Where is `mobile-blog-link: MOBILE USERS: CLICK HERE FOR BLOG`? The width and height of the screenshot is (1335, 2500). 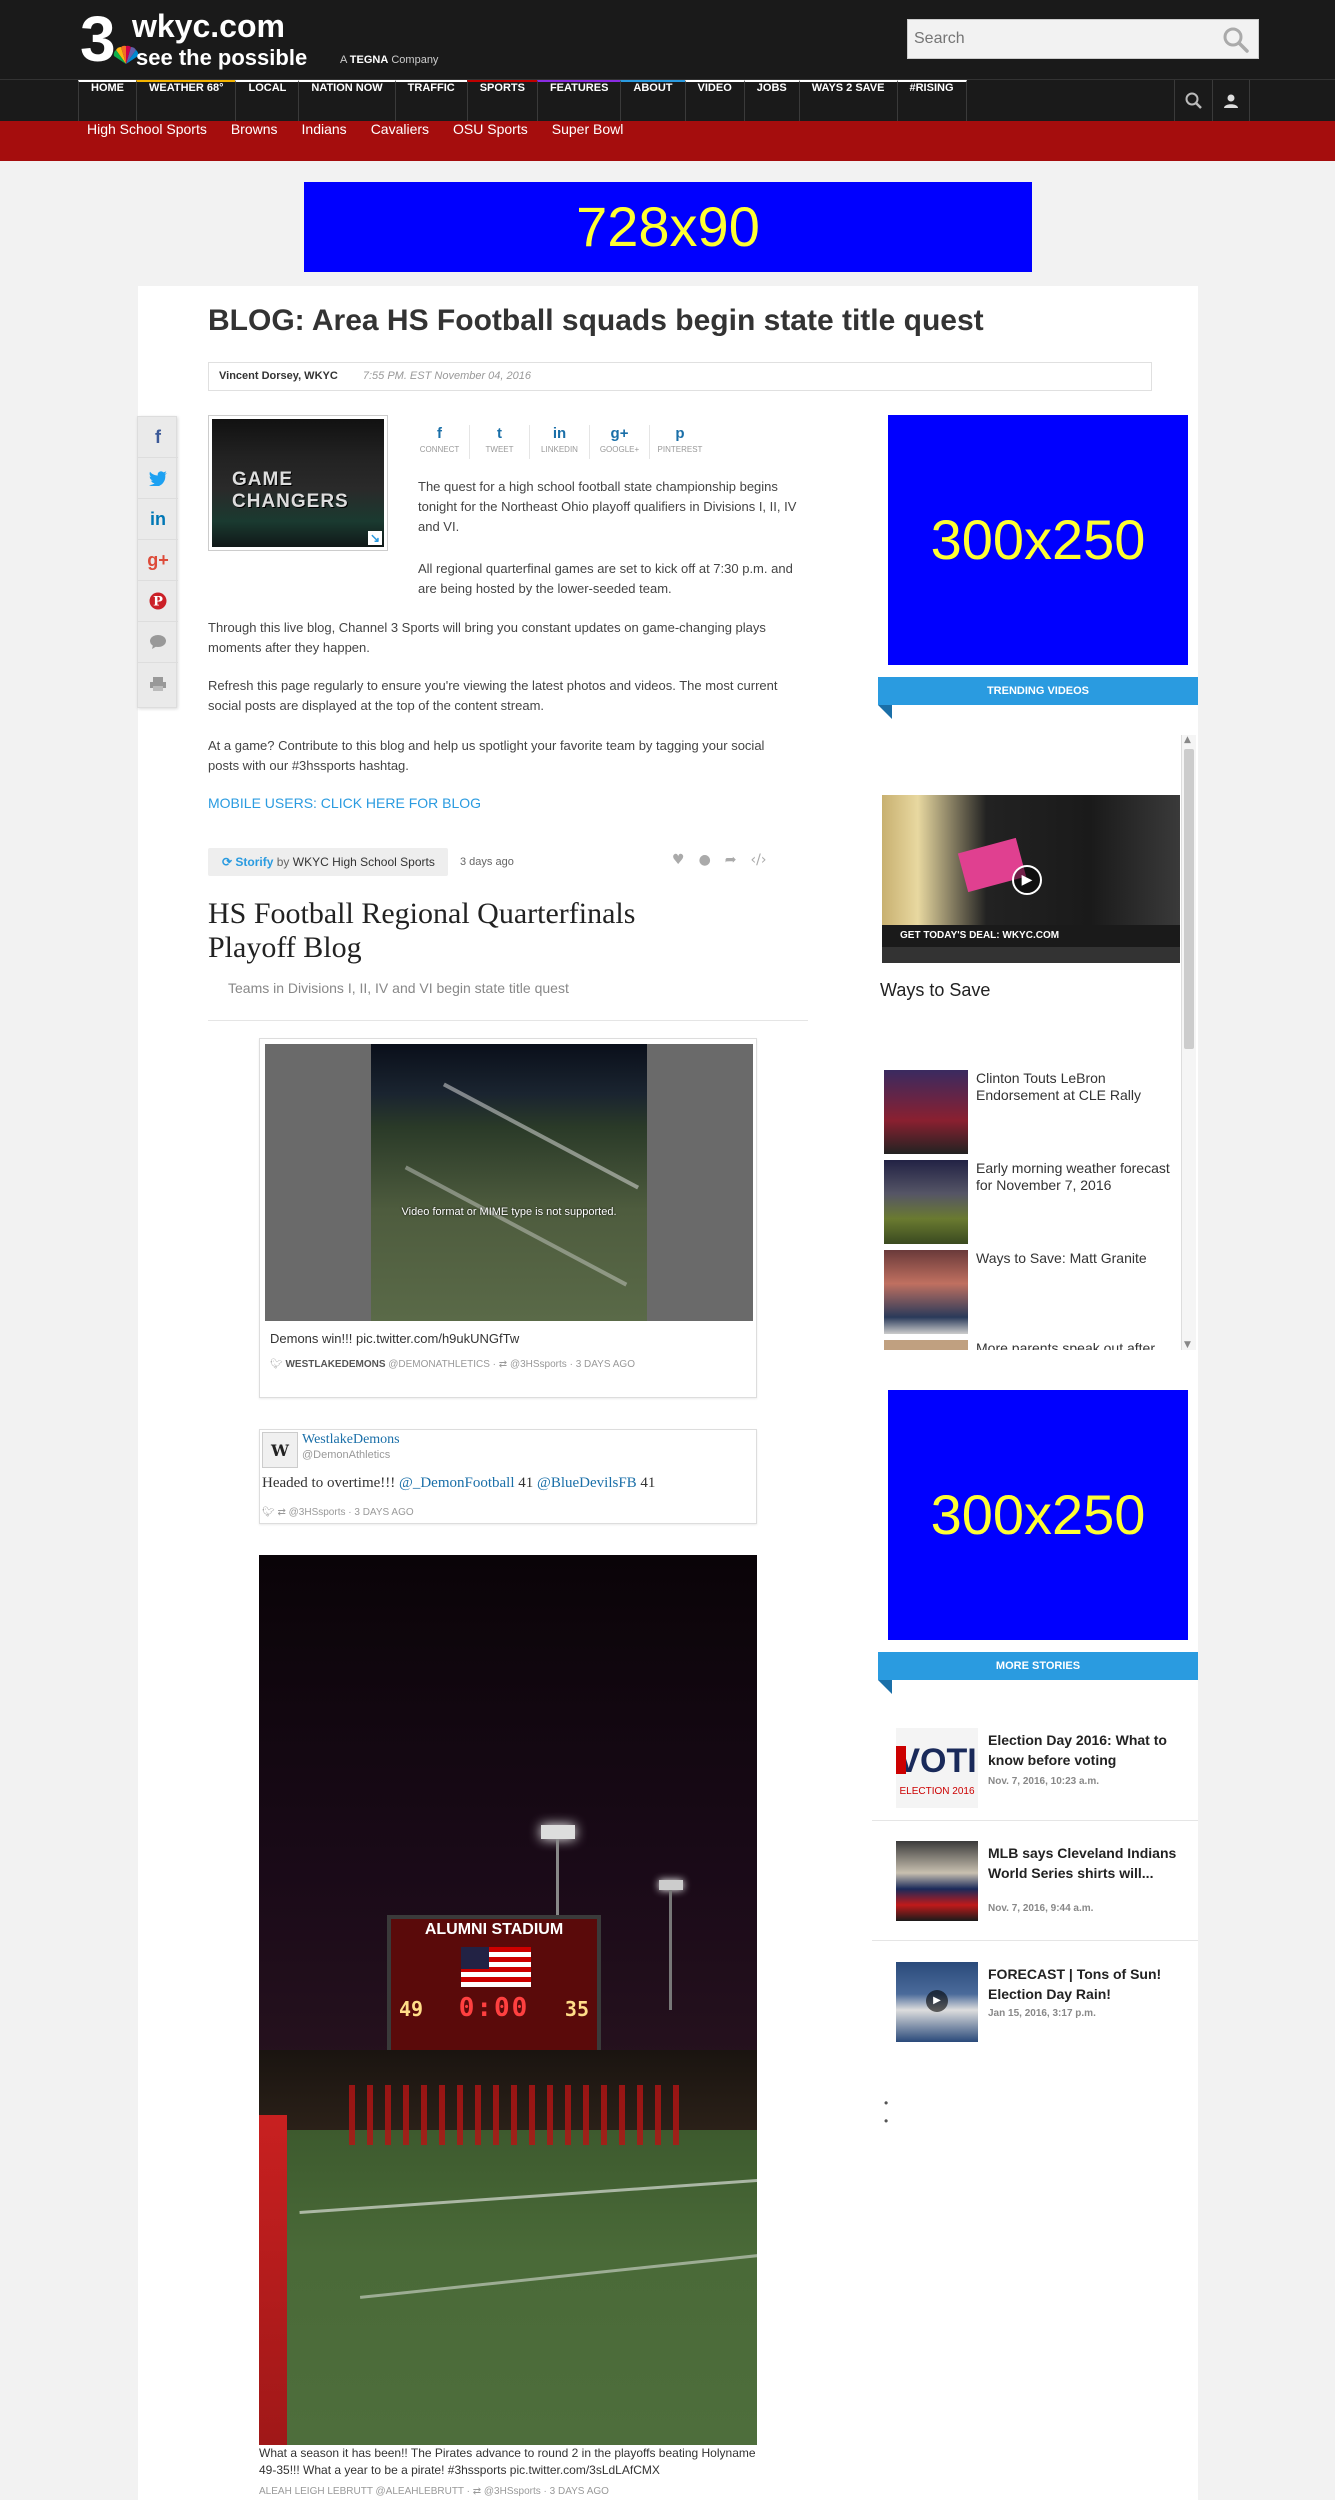 mobile-blog-link: MOBILE USERS: CLICK HERE FOR BLOG is located at coordinates (344, 803).